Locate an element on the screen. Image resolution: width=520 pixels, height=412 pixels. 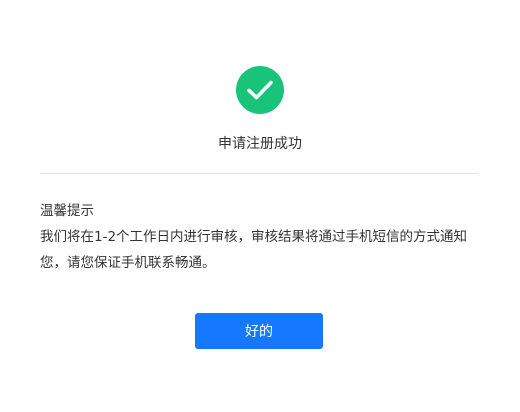
ok-button: 好的 is located at coordinates (259, 331).